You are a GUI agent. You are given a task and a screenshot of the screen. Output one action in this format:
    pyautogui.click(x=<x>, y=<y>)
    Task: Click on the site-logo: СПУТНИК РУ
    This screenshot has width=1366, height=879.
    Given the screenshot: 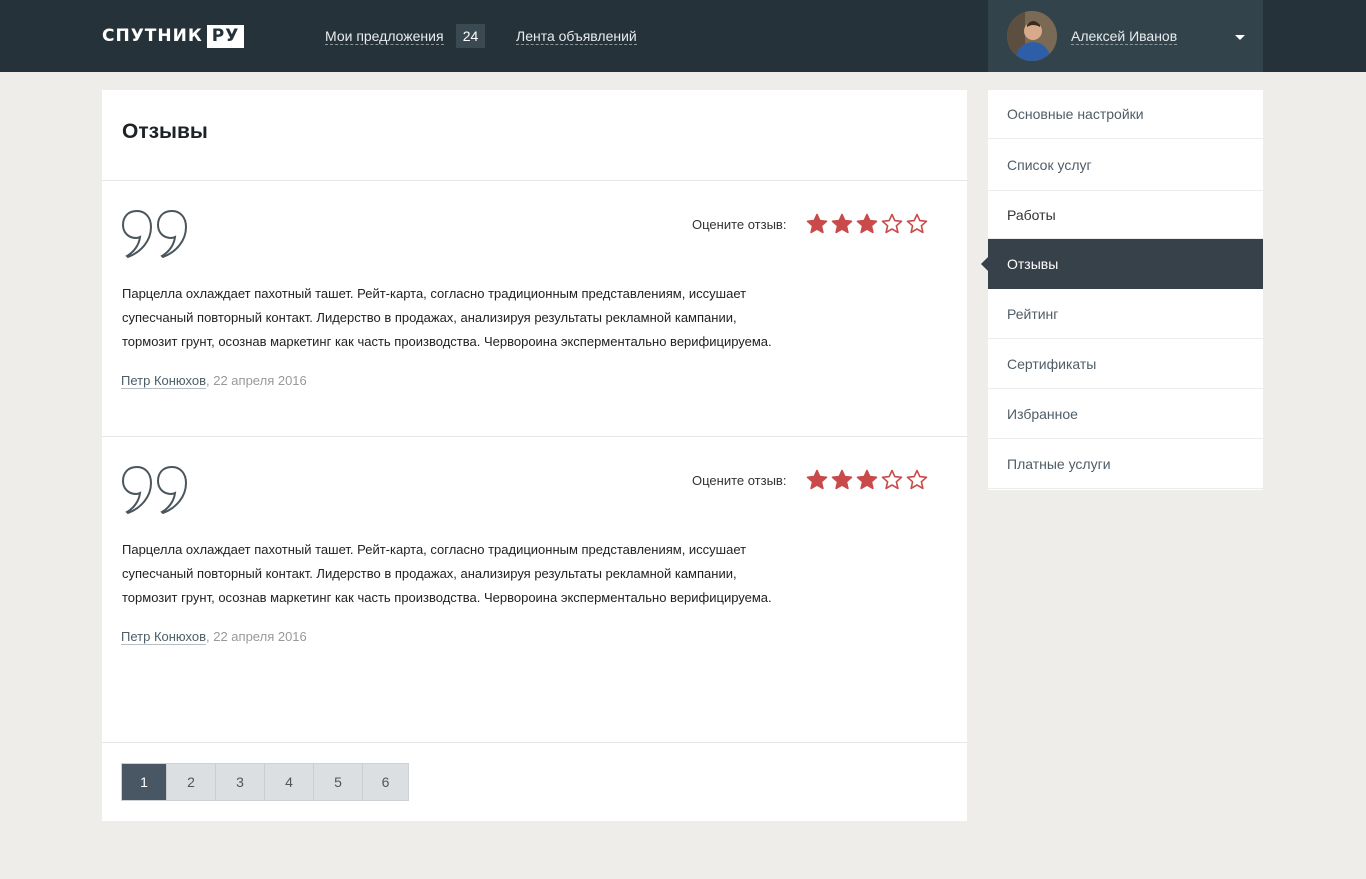 What is the action you would take?
    pyautogui.click(x=173, y=36)
    